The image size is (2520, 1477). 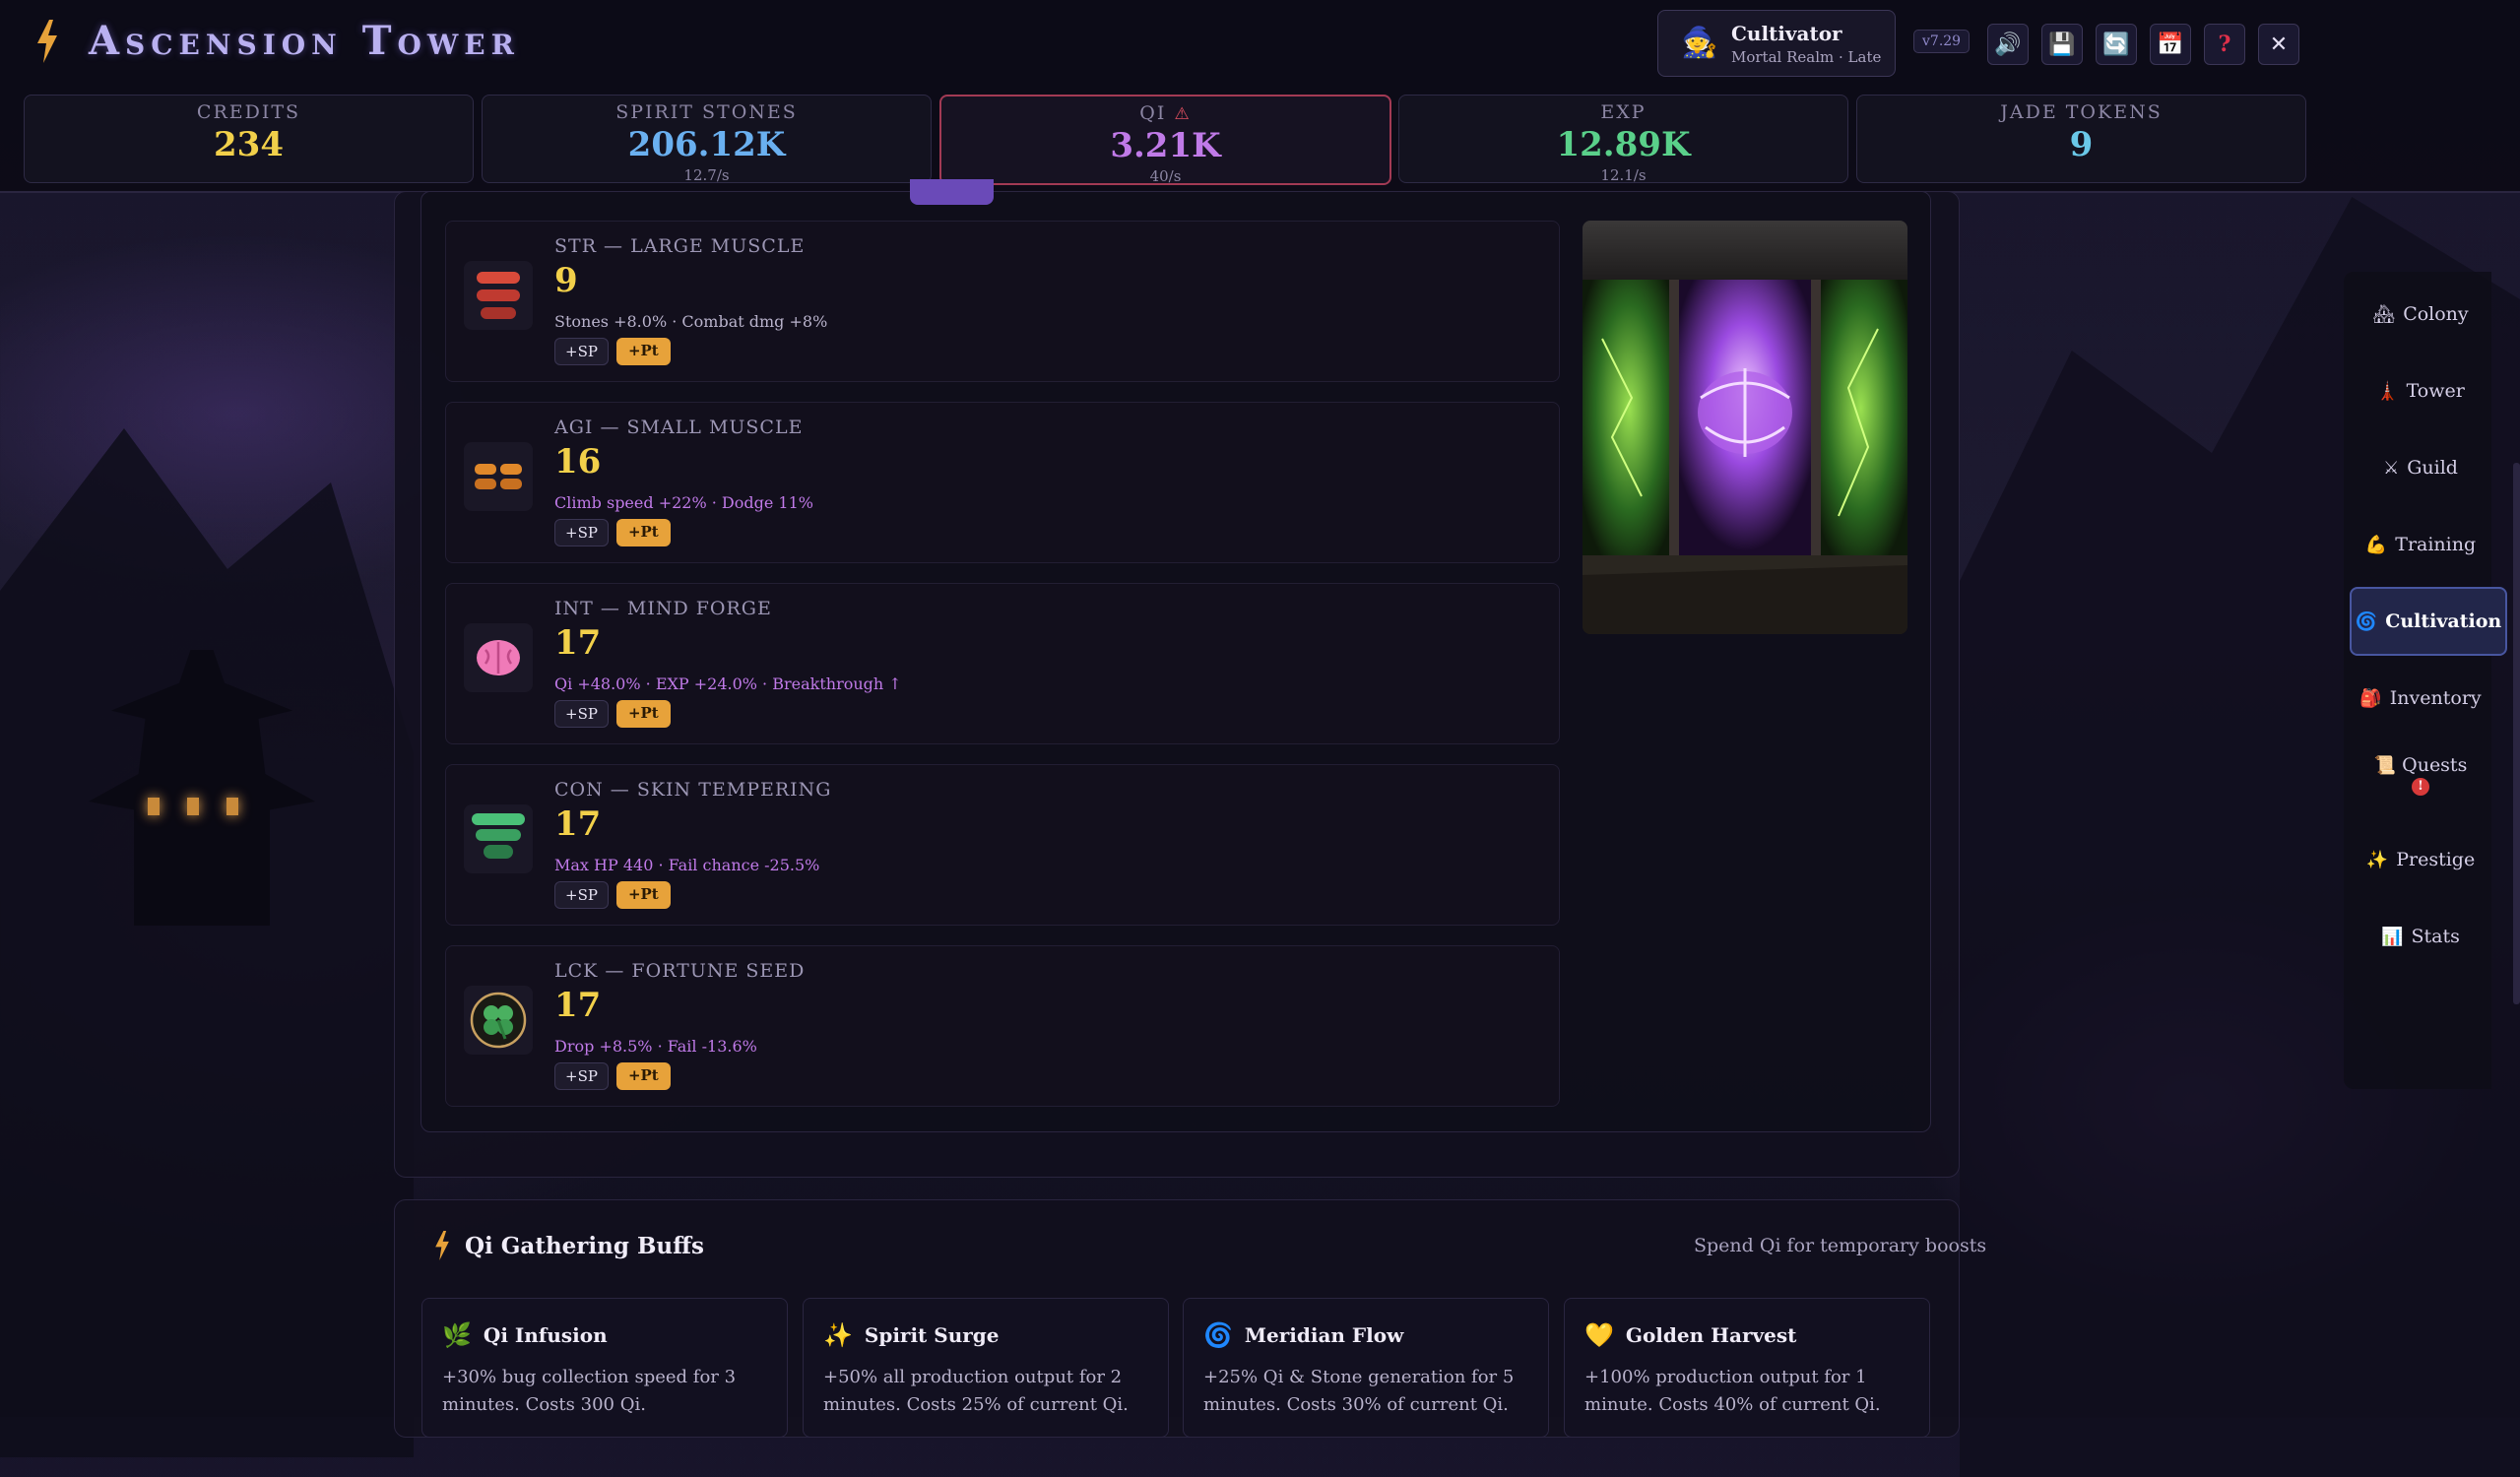 What do you see at coordinates (2392, 937) in the screenshot?
I see `bar-chart-icon: 📊` at bounding box center [2392, 937].